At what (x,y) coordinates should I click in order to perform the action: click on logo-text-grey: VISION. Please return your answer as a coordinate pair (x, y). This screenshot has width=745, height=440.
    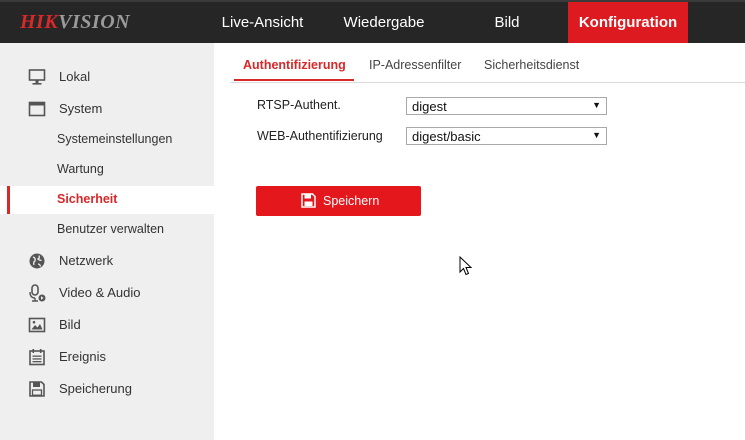
    Looking at the image, I should click on (94, 22).